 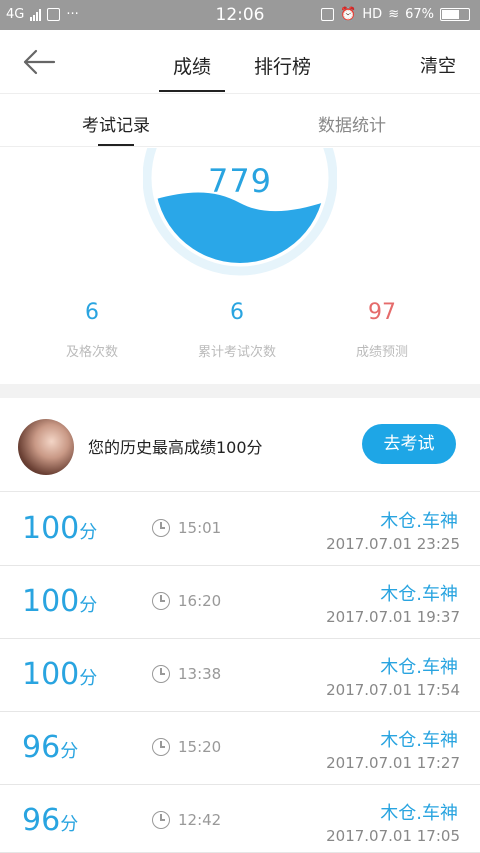 What do you see at coordinates (175, 447) in the screenshot?
I see `best-score-text: 您的历史最高成绩100分` at bounding box center [175, 447].